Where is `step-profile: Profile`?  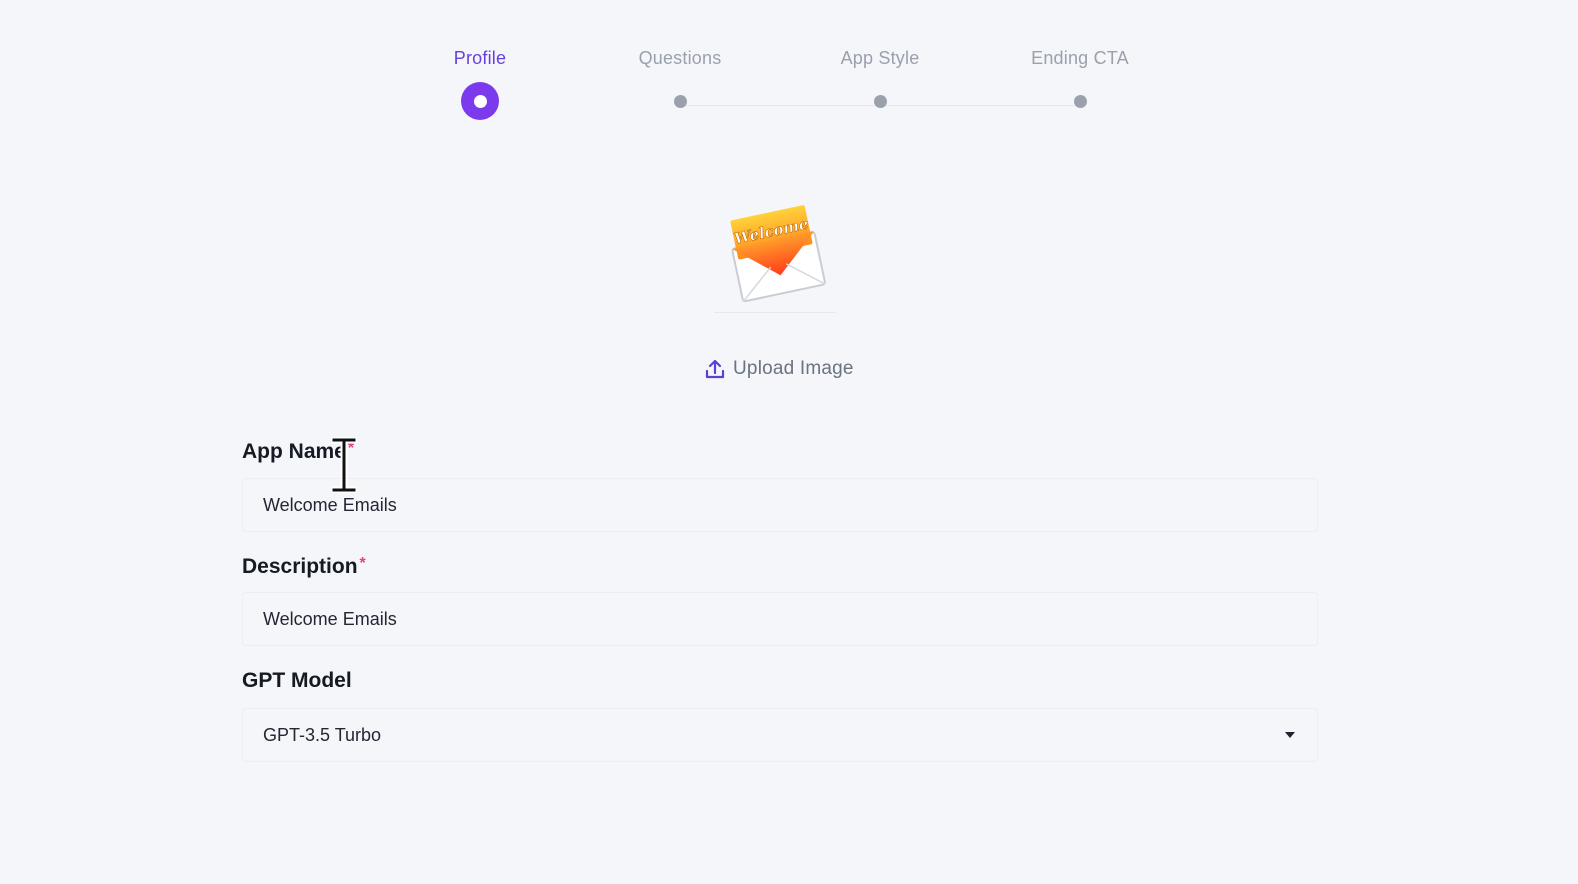 step-profile: Profile is located at coordinates (480, 84).